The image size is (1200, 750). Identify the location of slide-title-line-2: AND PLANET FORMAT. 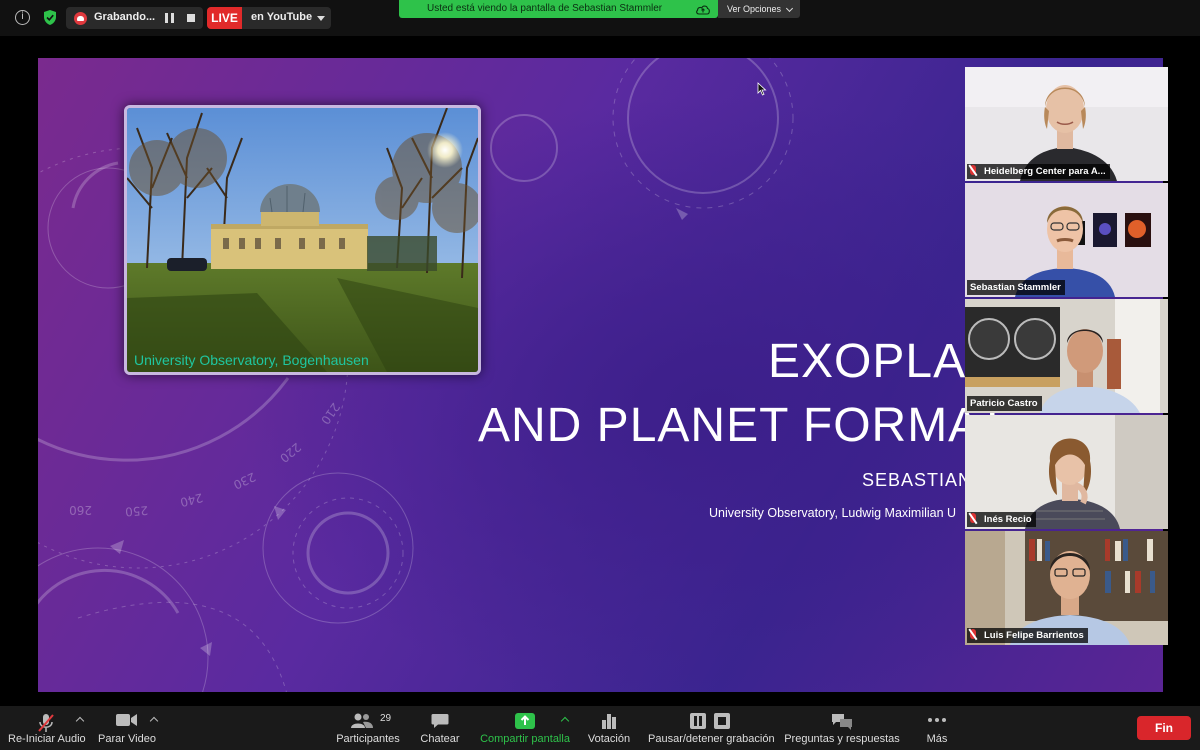
(743, 425).